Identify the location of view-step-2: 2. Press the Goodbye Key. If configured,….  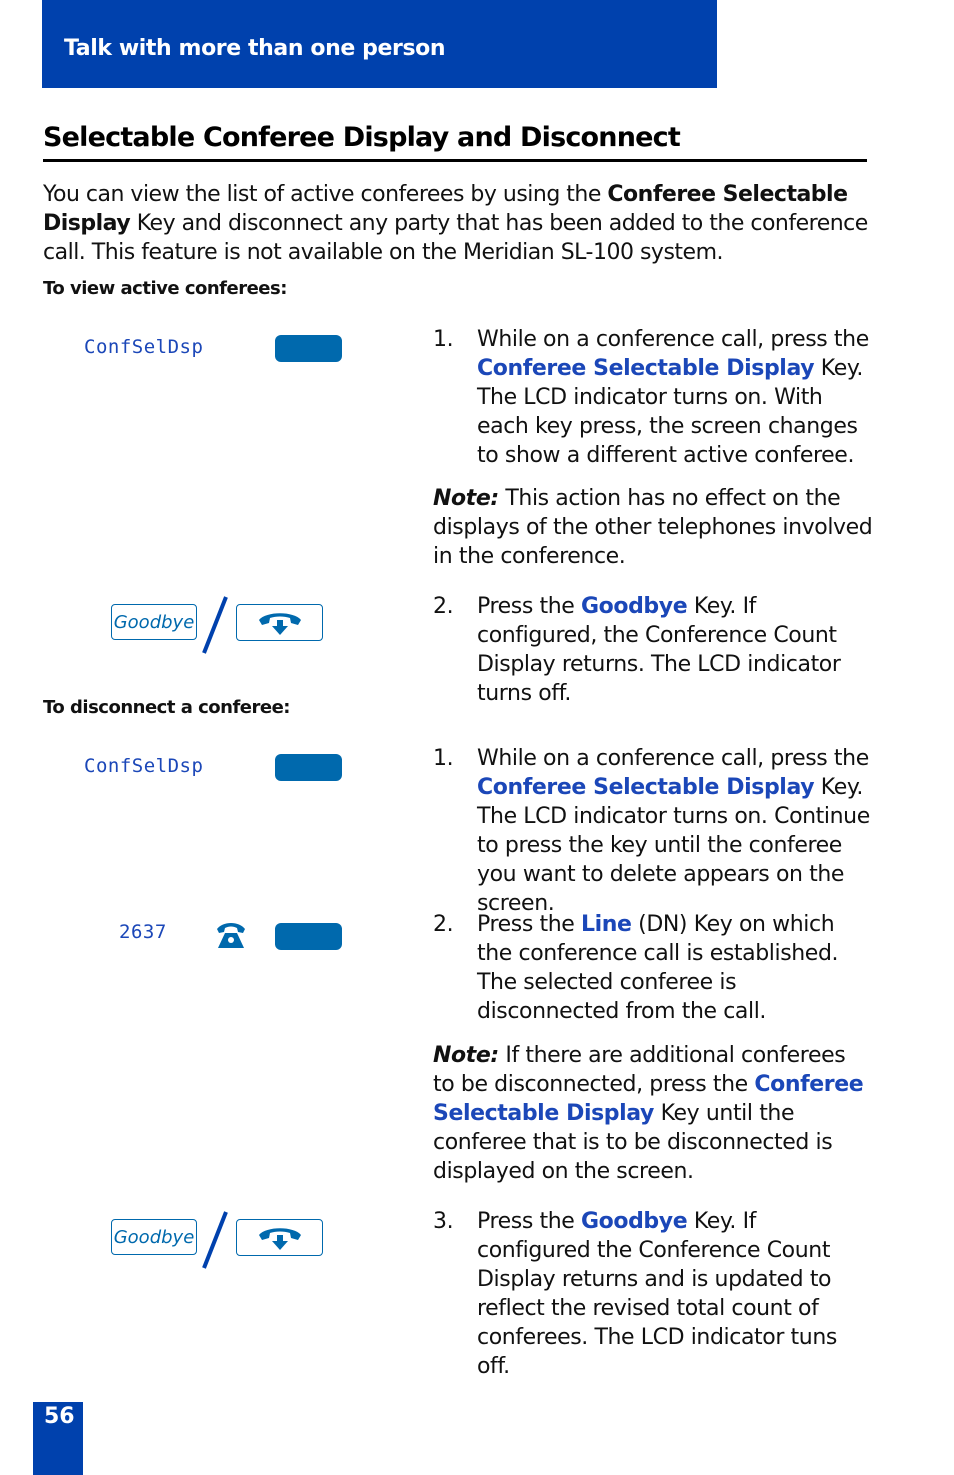
(637, 650).